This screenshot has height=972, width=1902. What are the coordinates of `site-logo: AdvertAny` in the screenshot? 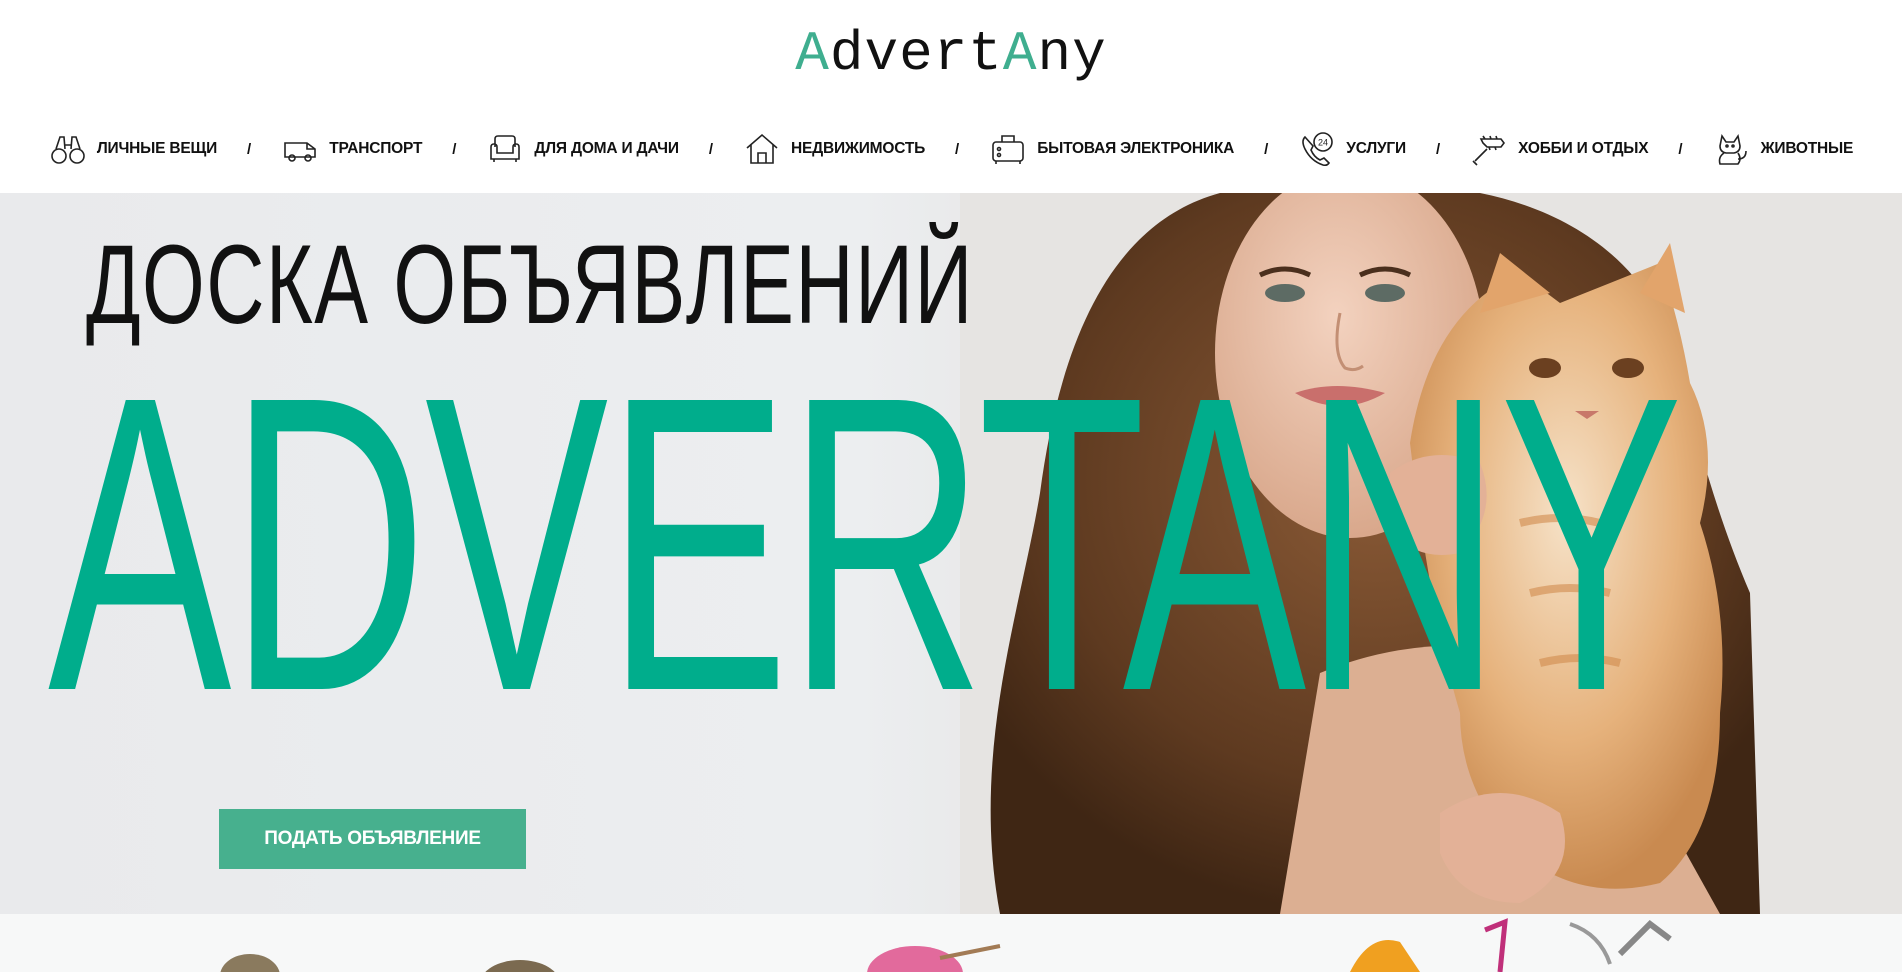 It's located at (951, 54).